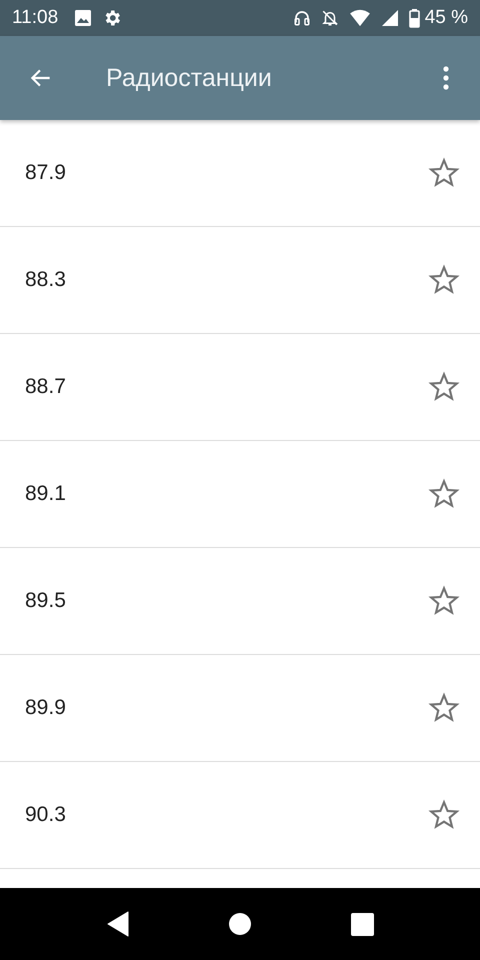 The image size is (480, 960). What do you see at coordinates (414, 18) in the screenshot?
I see `battery-icon` at bounding box center [414, 18].